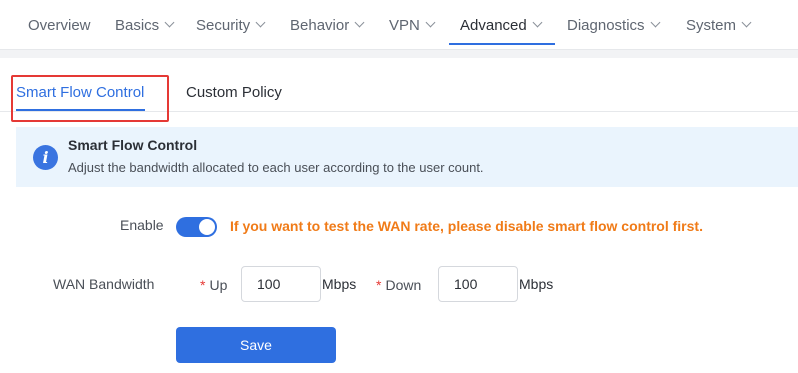  Describe the element at coordinates (142, 225) in the screenshot. I see `enable-label: Enable` at that location.